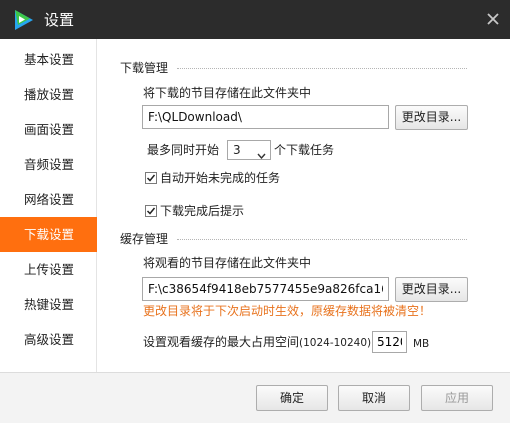 This screenshot has height=423, width=510. Describe the element at coordinates (292, 398) in the screenshot. I see `ok-button: 确定` at that location.